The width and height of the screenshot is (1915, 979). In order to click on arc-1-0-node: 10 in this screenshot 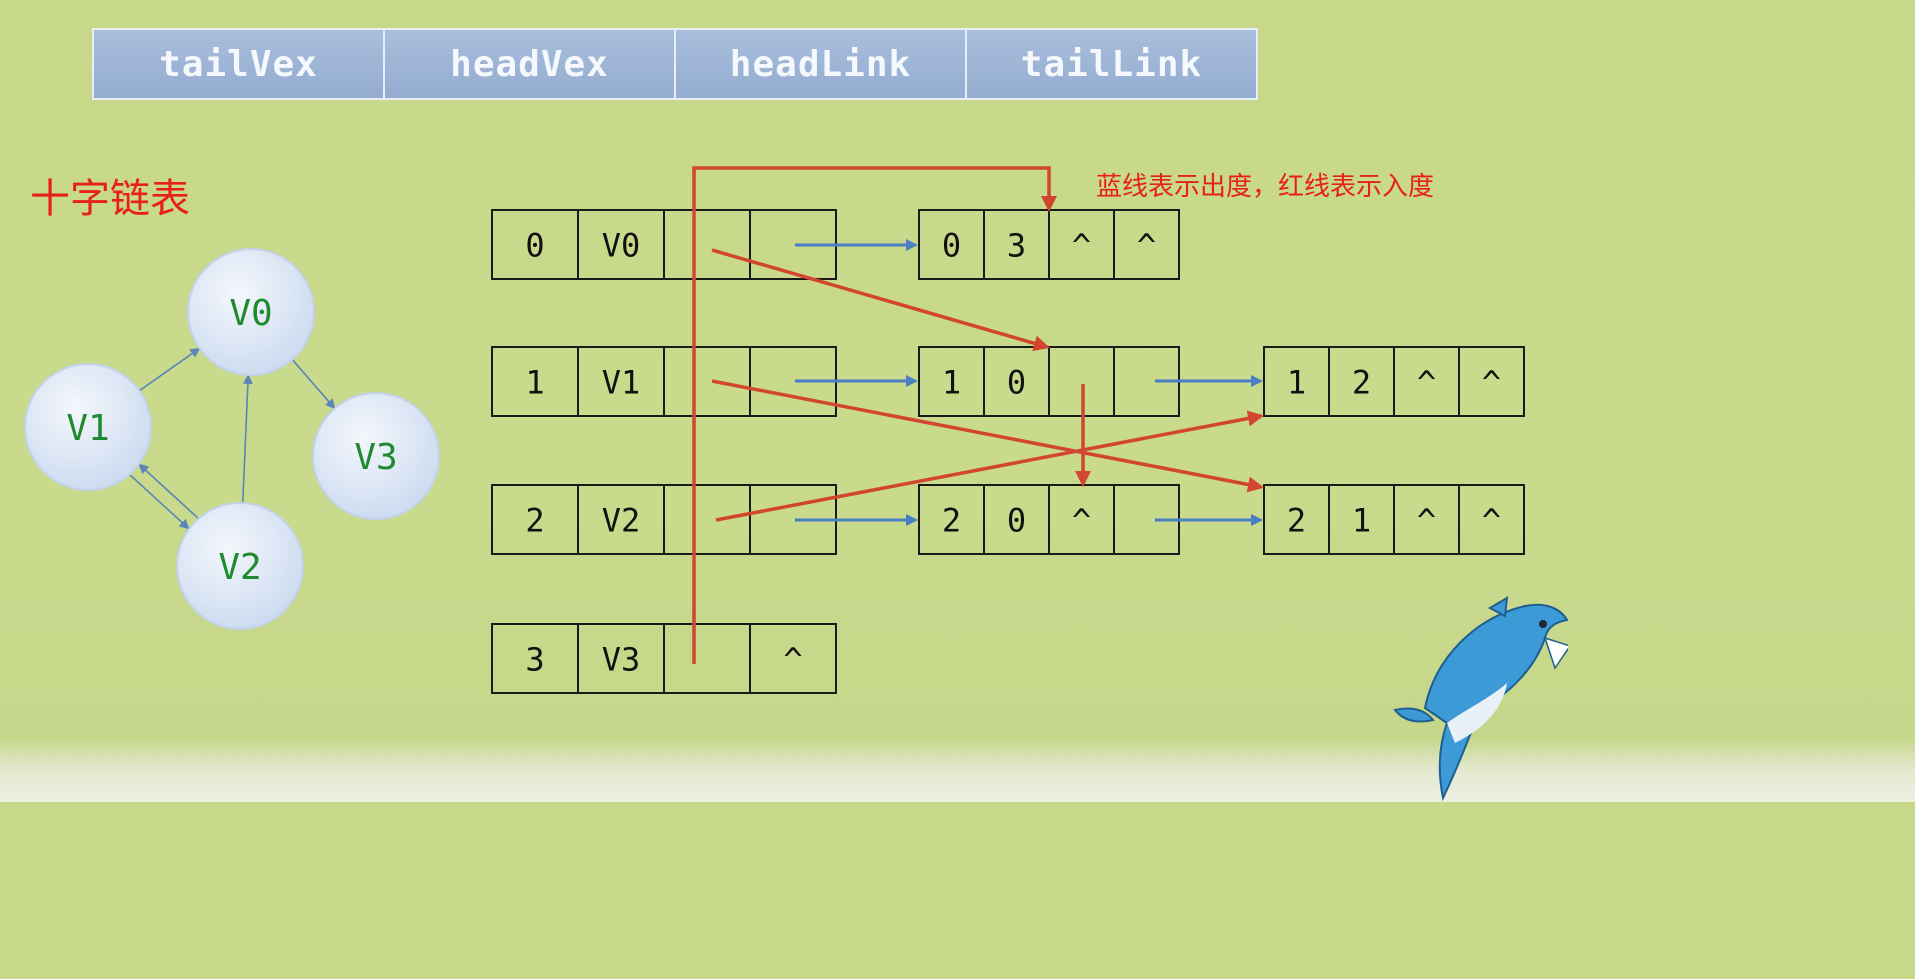, I will do `click(1049, 381)`.